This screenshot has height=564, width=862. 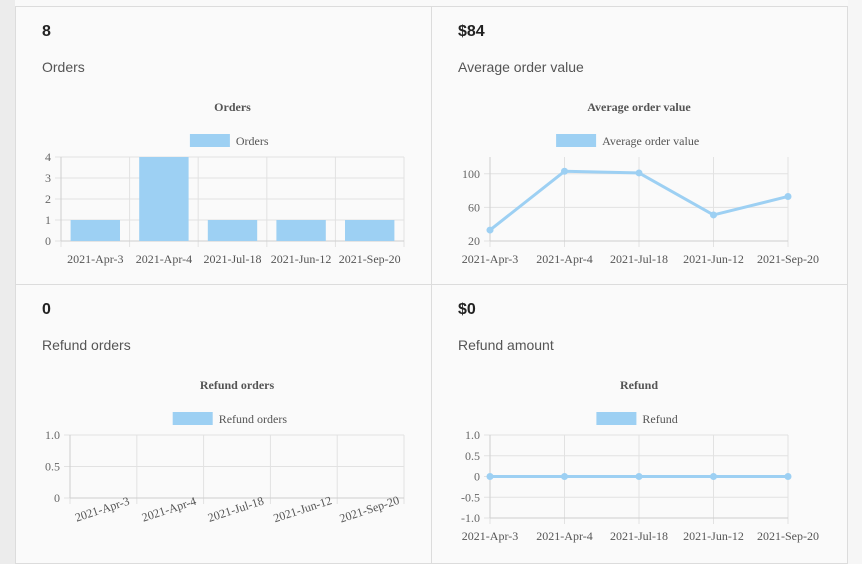 What do you see at coordinates (639, 107) in the screenshot?
I see `chart-title: Average order value` at bounding box center [639, 107].